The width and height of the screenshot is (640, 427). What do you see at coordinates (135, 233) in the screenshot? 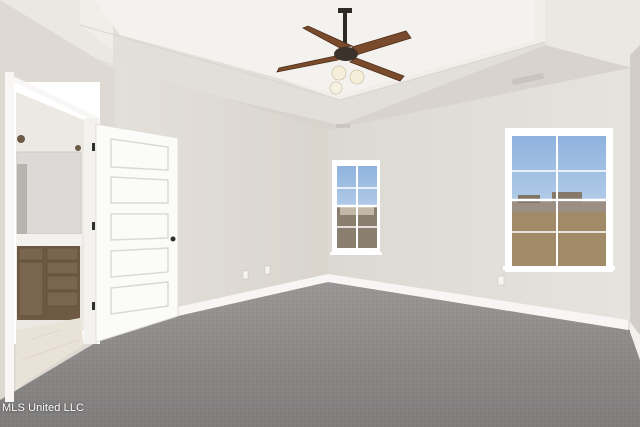
I see `open-door` at bounding box center [135, 233].